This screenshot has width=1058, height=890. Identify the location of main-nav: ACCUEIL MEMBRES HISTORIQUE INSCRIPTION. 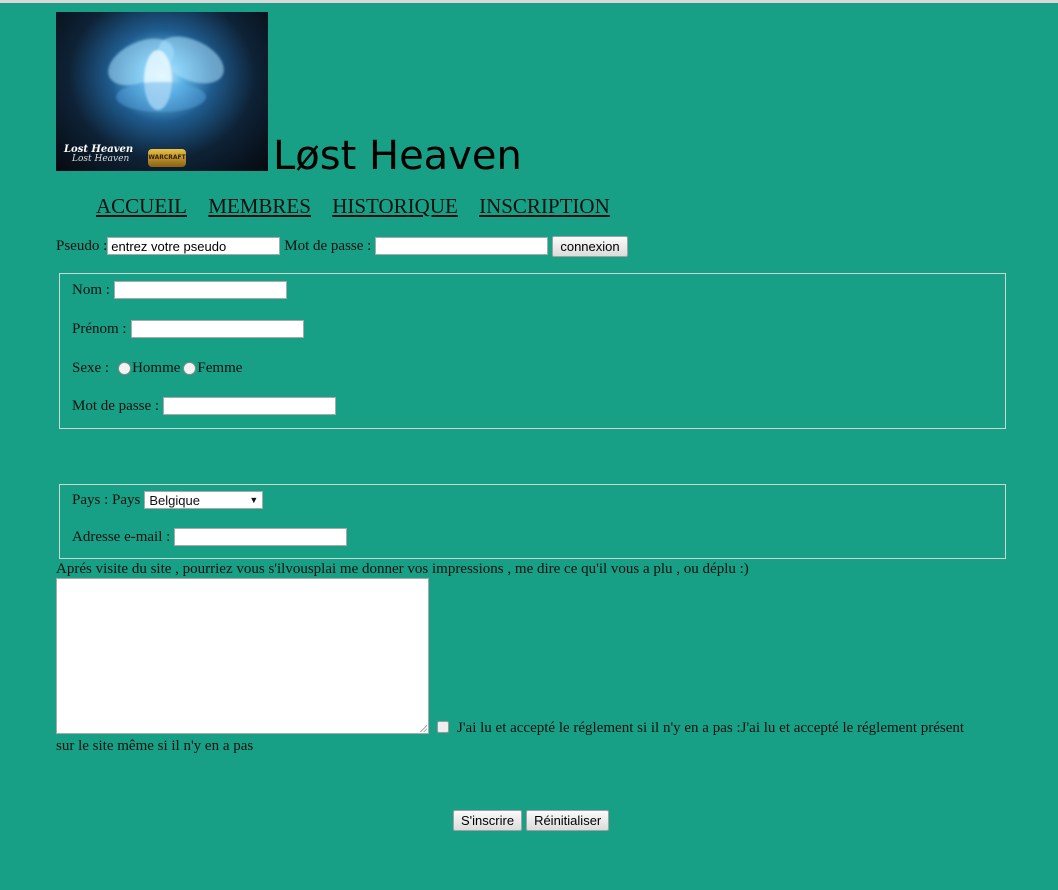
(361, 206).